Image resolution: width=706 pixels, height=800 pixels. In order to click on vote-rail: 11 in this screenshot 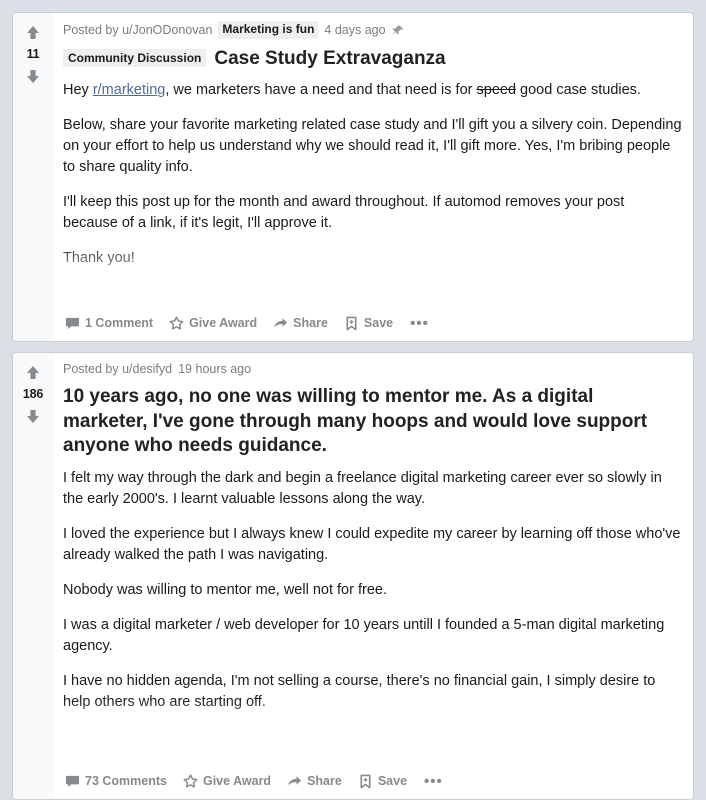, I will do `click(33, 177)`.